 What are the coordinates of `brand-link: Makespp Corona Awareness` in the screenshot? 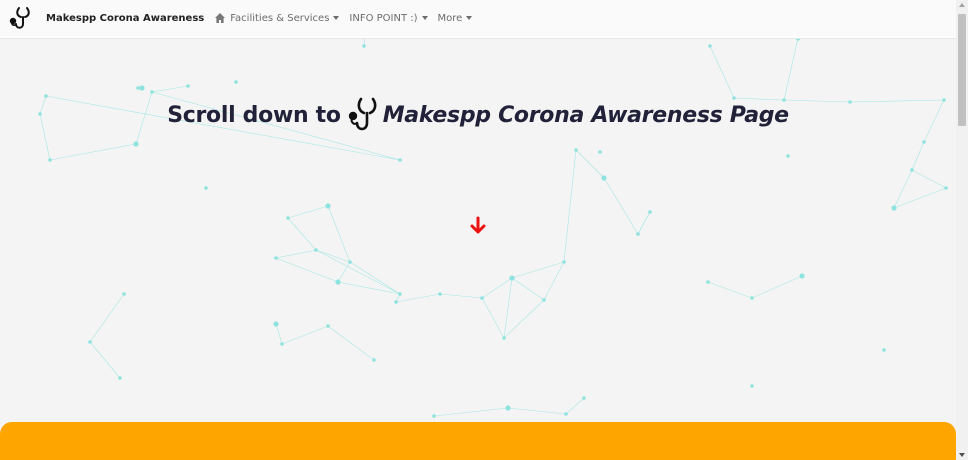 It's located at (106, 18).